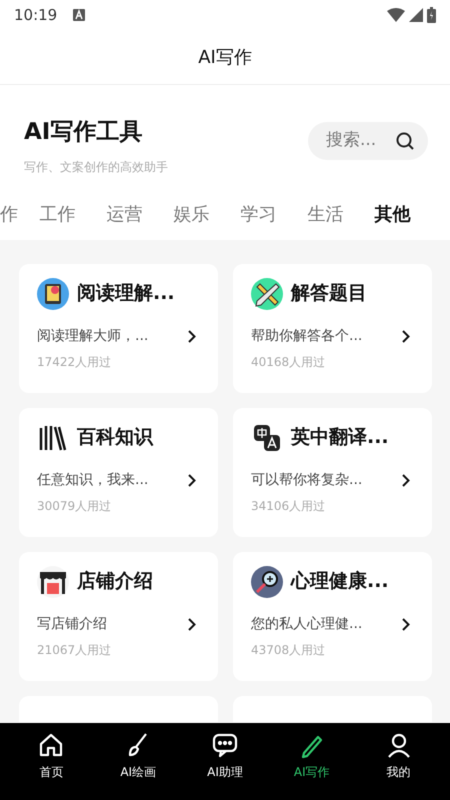 The height and width of the screenshot is (800, 450). Describe the element at coordinates (118, 616) in the screenshot. I see `tool-card: 店铺介绍 写店铺介绍 21067人用过` at that location.